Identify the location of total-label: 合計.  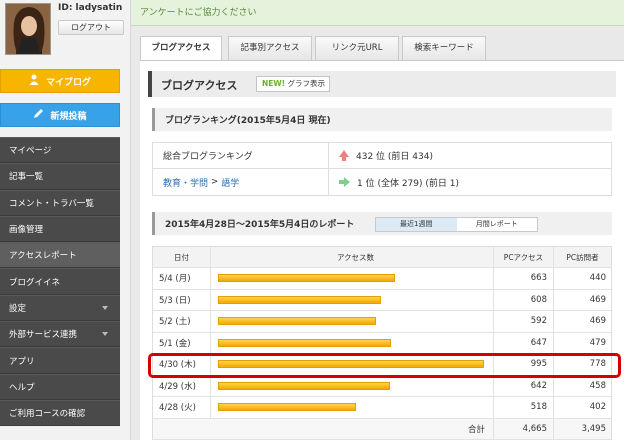
(352, 428).